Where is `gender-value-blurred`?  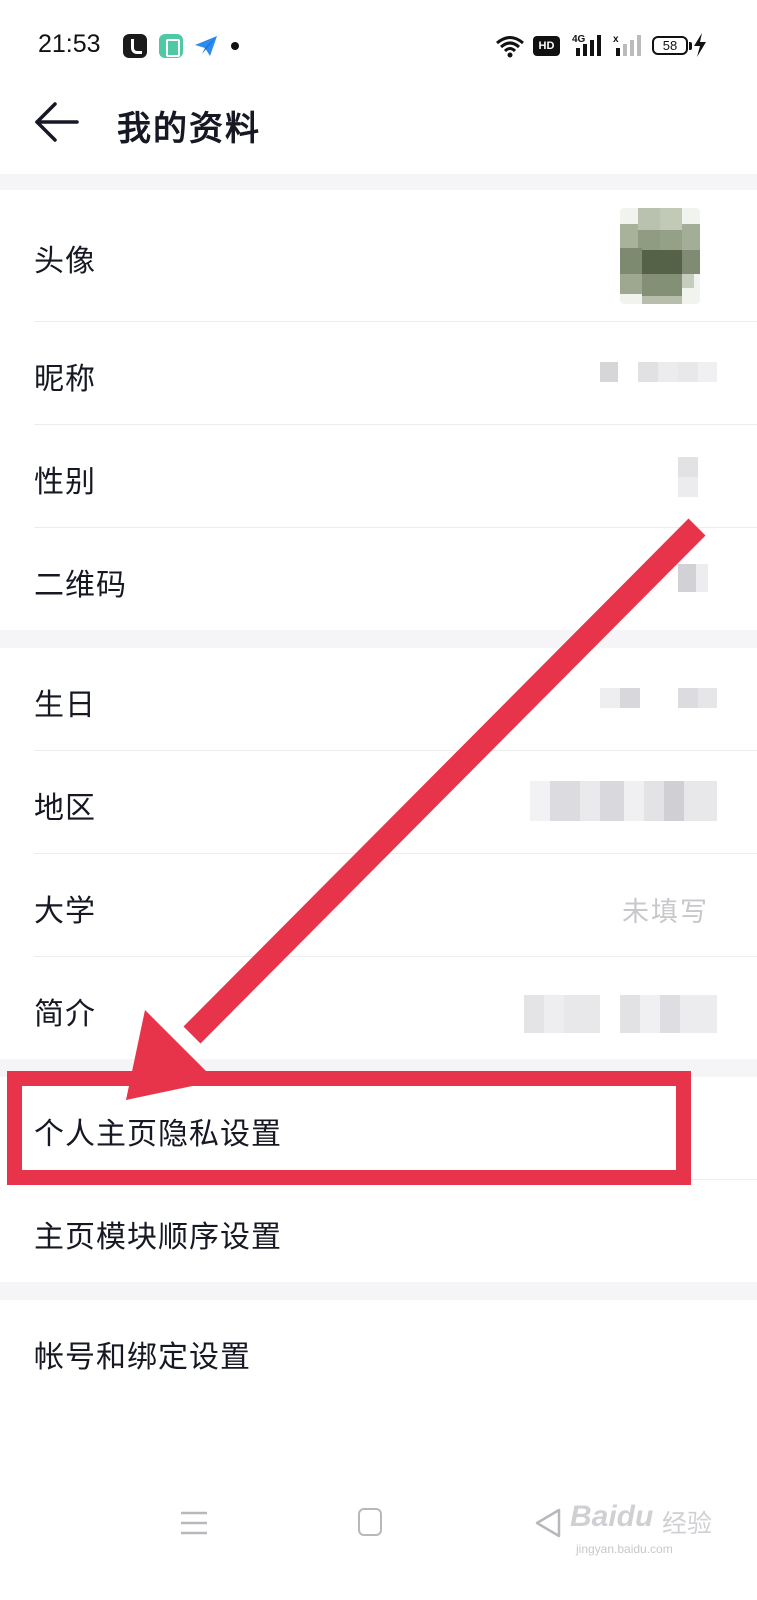
gender-value-blurred is located at coordinates (688, 477).